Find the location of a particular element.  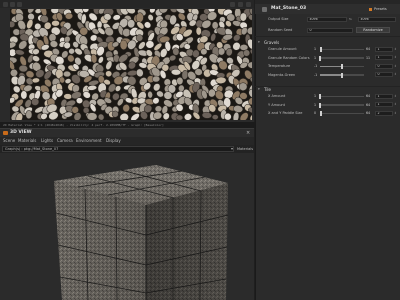

close-icon: × is located at coordinates (248, 133).